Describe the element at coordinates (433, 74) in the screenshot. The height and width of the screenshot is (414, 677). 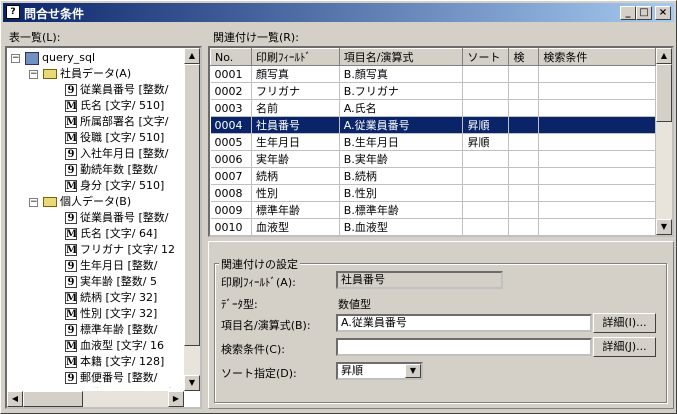
I see `table-row: 0001 顔写真 B.顔写真` at that location.